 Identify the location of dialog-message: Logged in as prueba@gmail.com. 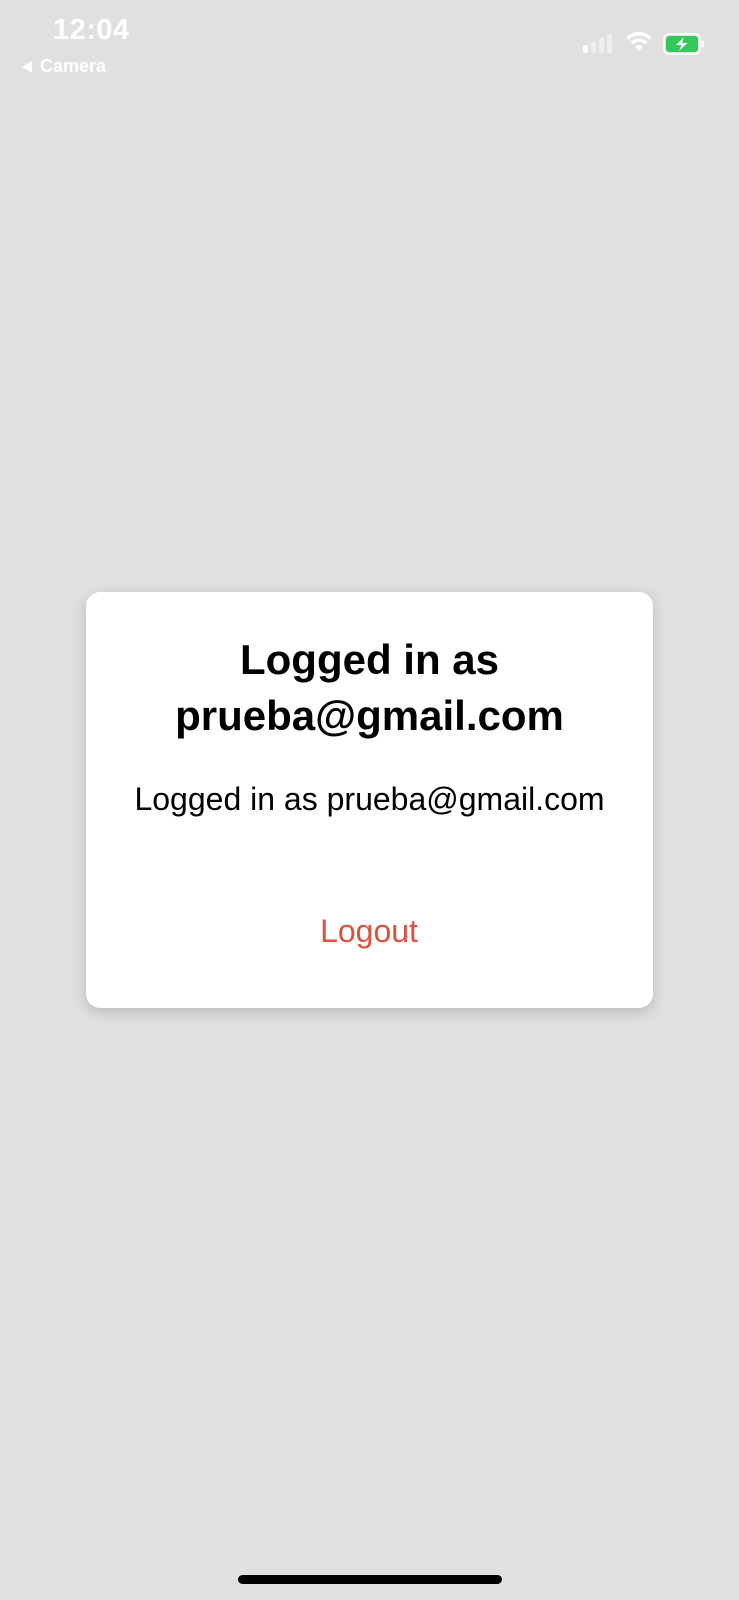
(369, 799).